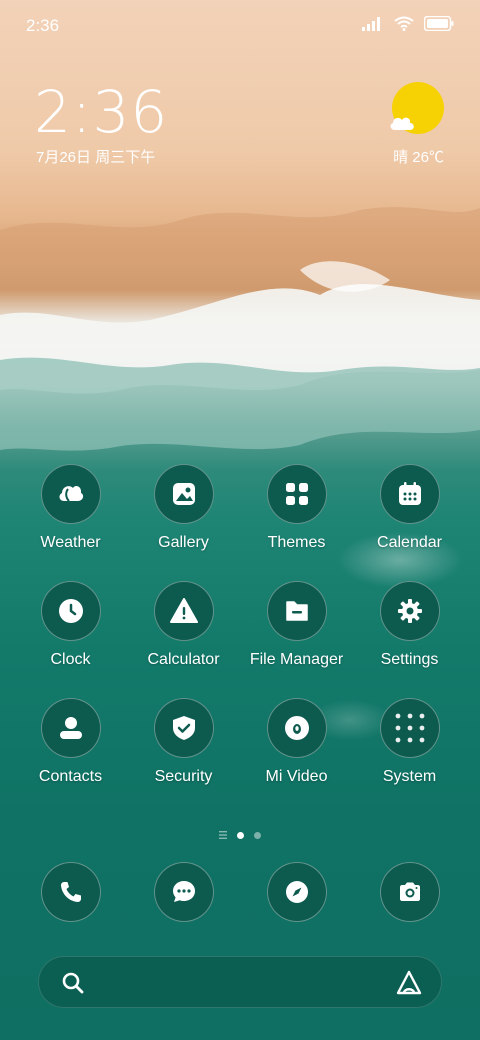  Describe the element at coordinates (70, 611) in the screenshot. I see `clock-icon` at that location.